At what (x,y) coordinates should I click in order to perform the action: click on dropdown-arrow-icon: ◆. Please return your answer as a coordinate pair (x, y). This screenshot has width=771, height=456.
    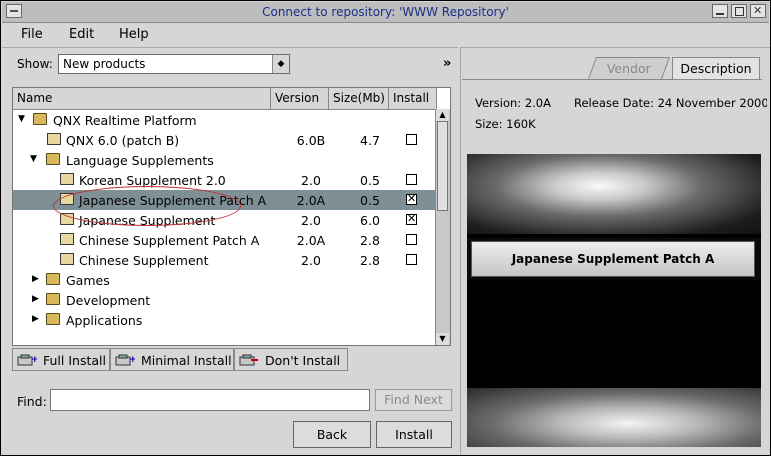
    Looking at the image, I should click on (280, 64).